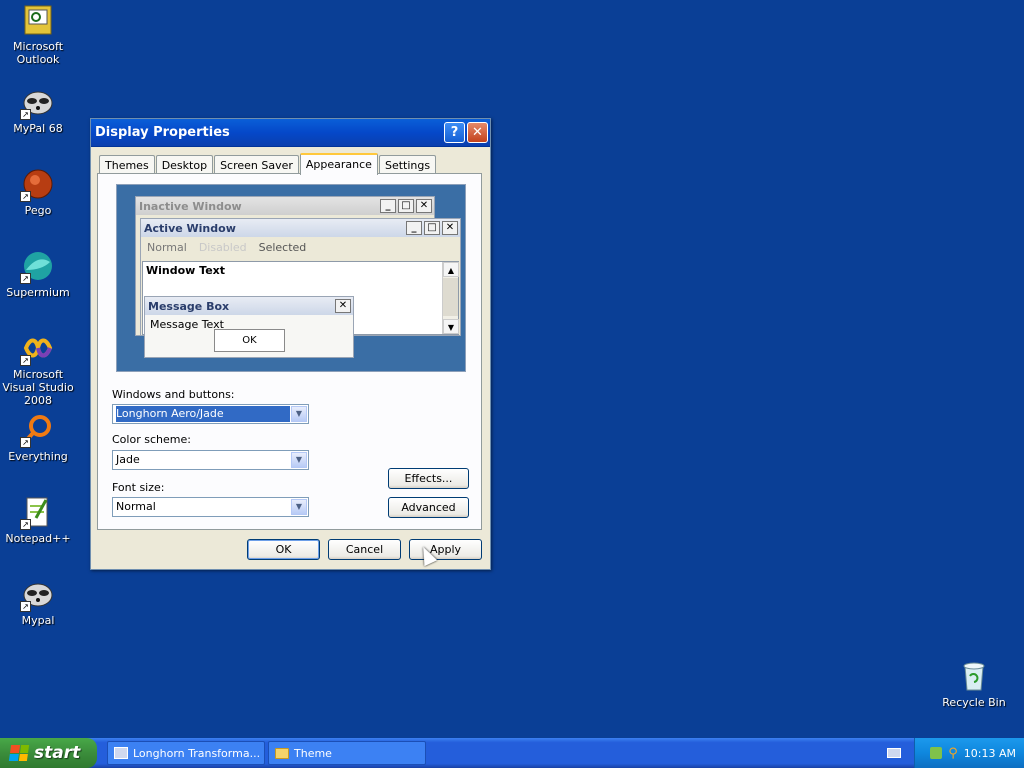 The image size is (1024, 768). What do you see at coordinates (974, 676) in the screenshot?
I see `recycle-bin-icon` at bounding box center [974, 676].